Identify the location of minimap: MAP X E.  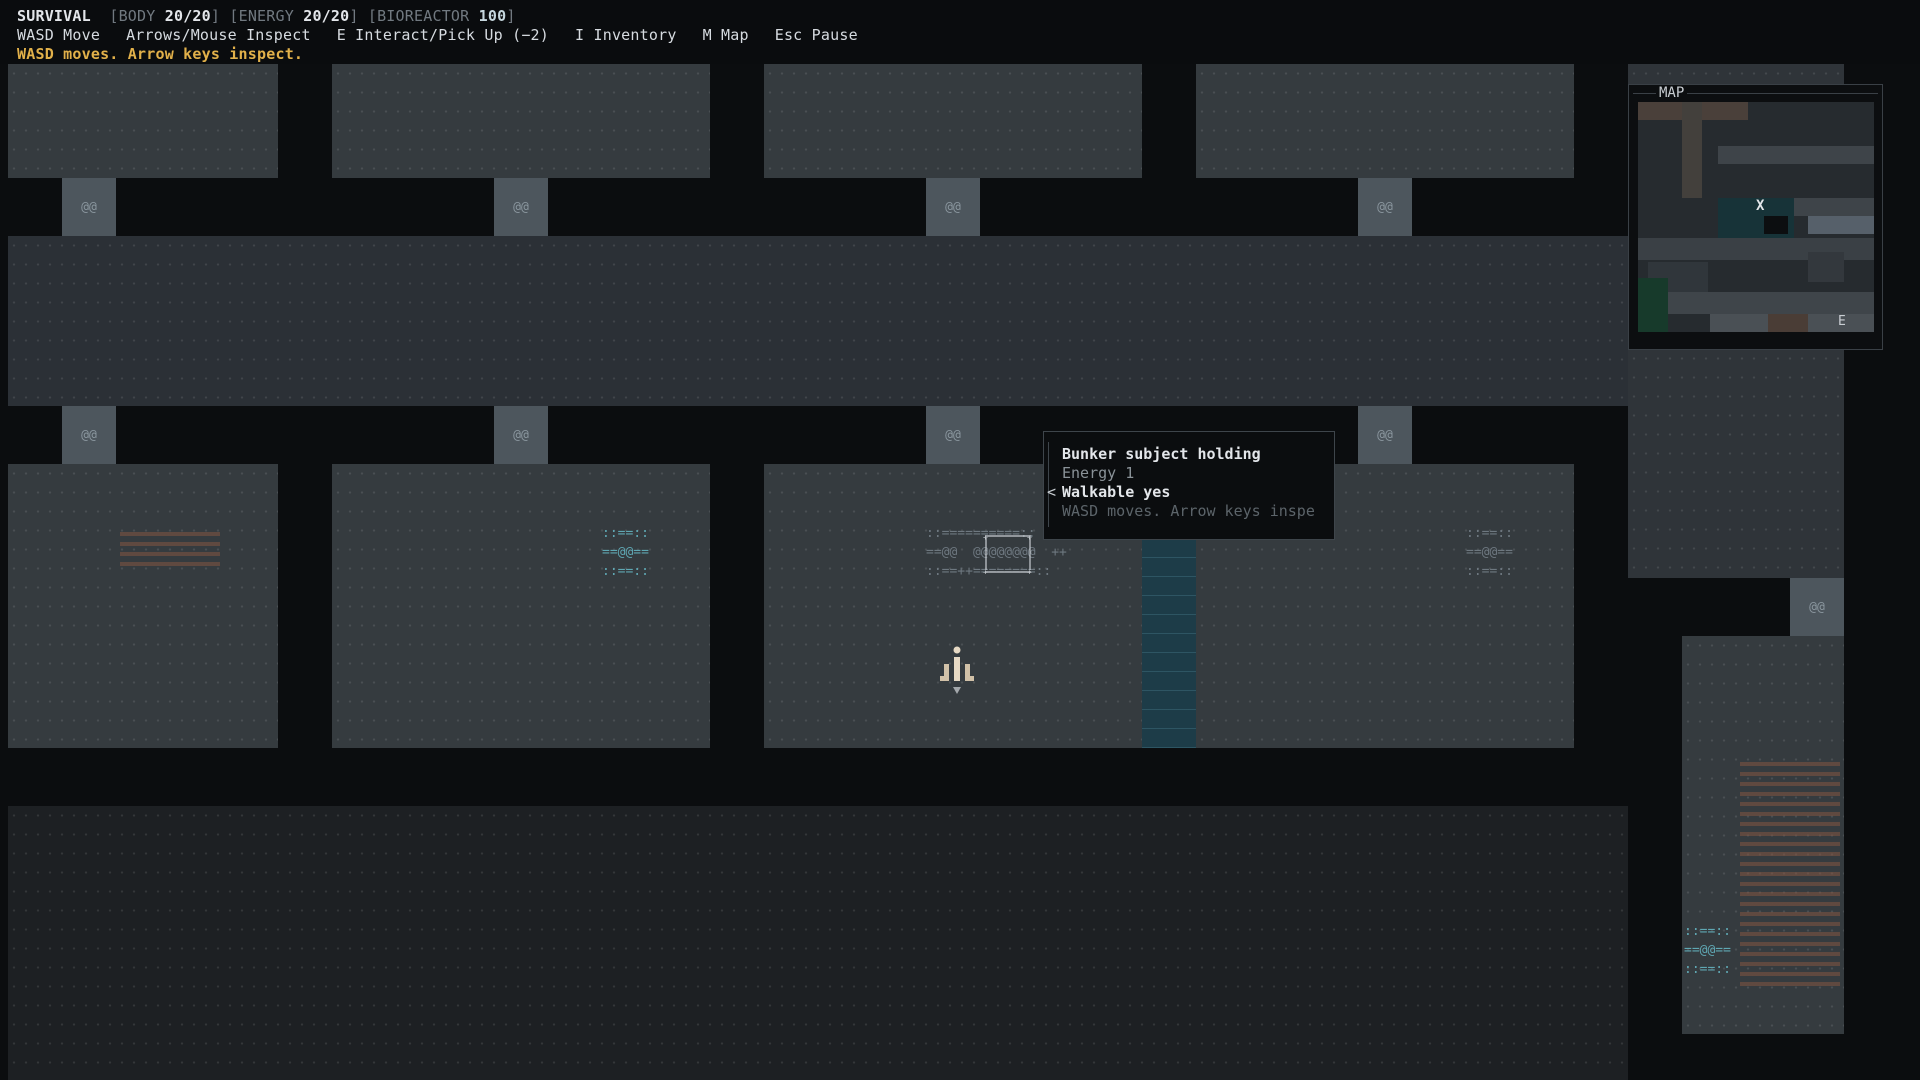
(1755, 217).